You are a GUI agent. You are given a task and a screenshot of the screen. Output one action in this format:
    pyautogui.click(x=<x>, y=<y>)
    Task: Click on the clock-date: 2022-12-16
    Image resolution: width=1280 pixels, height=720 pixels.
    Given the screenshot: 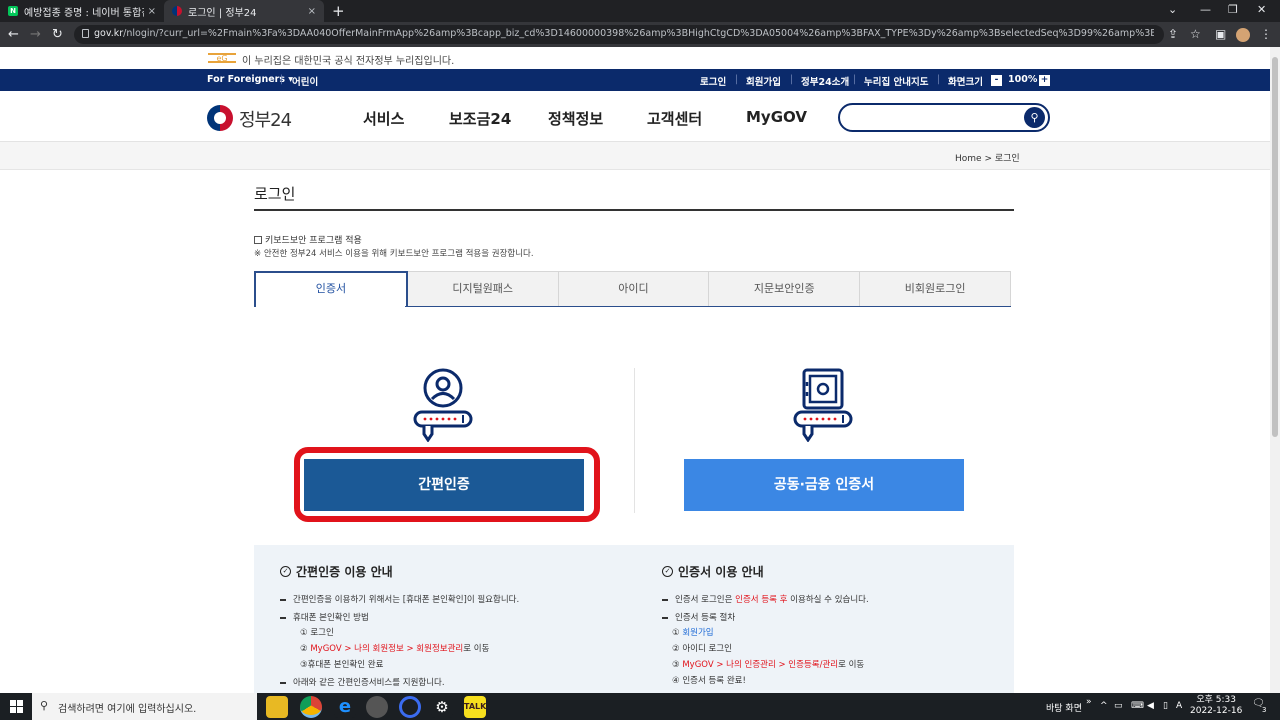 What is the action you would take?
    pyautogui.click(x=1216, y=711)
    